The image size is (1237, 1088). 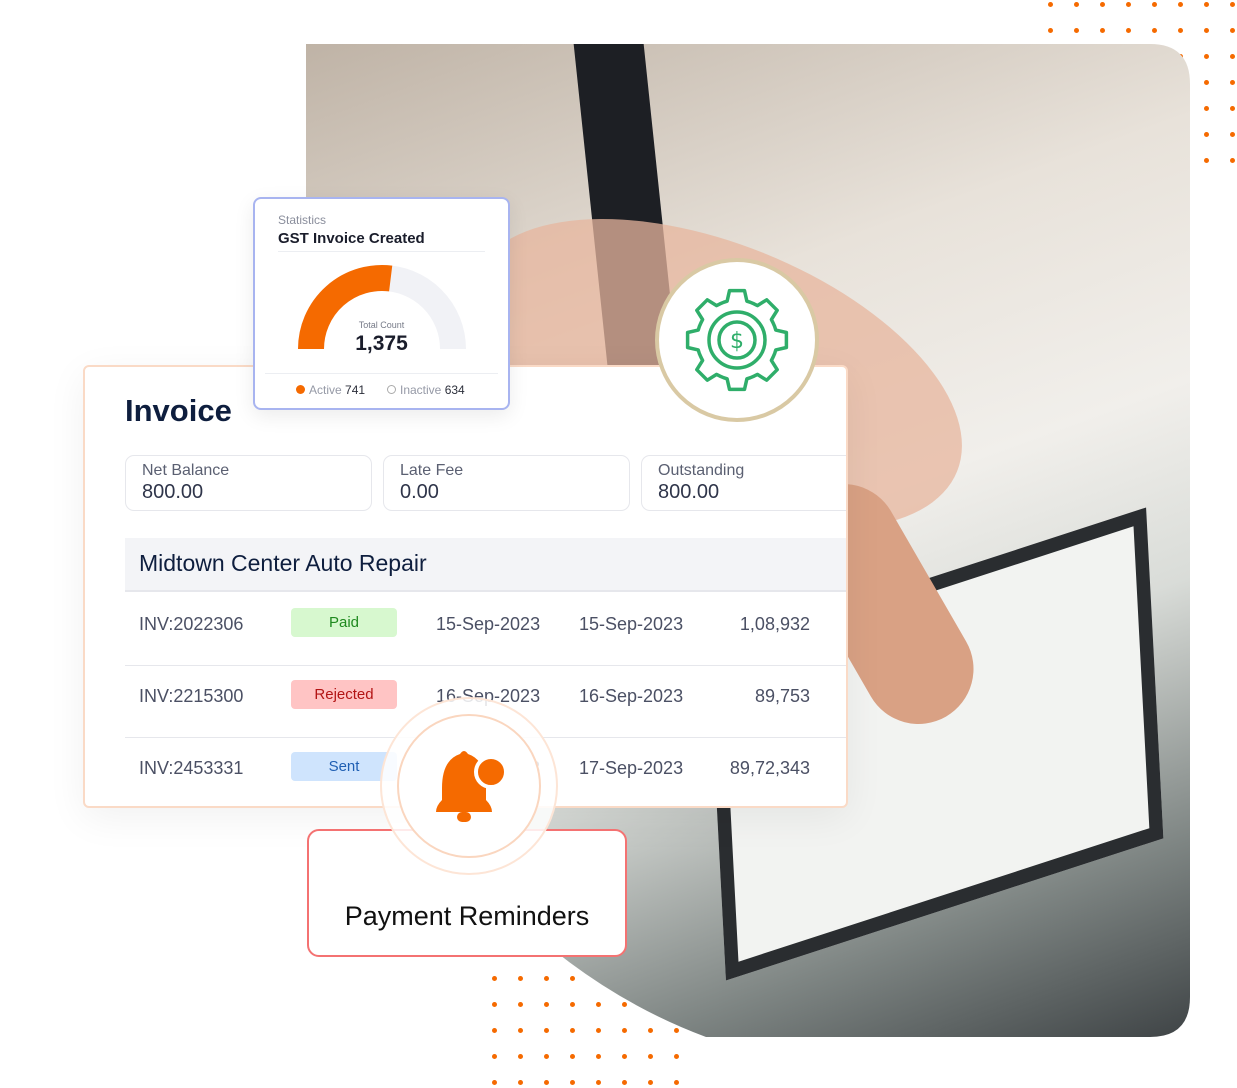 I want to click on late-fee-box: Late Fee 0.00, so click(x=506, y=483).